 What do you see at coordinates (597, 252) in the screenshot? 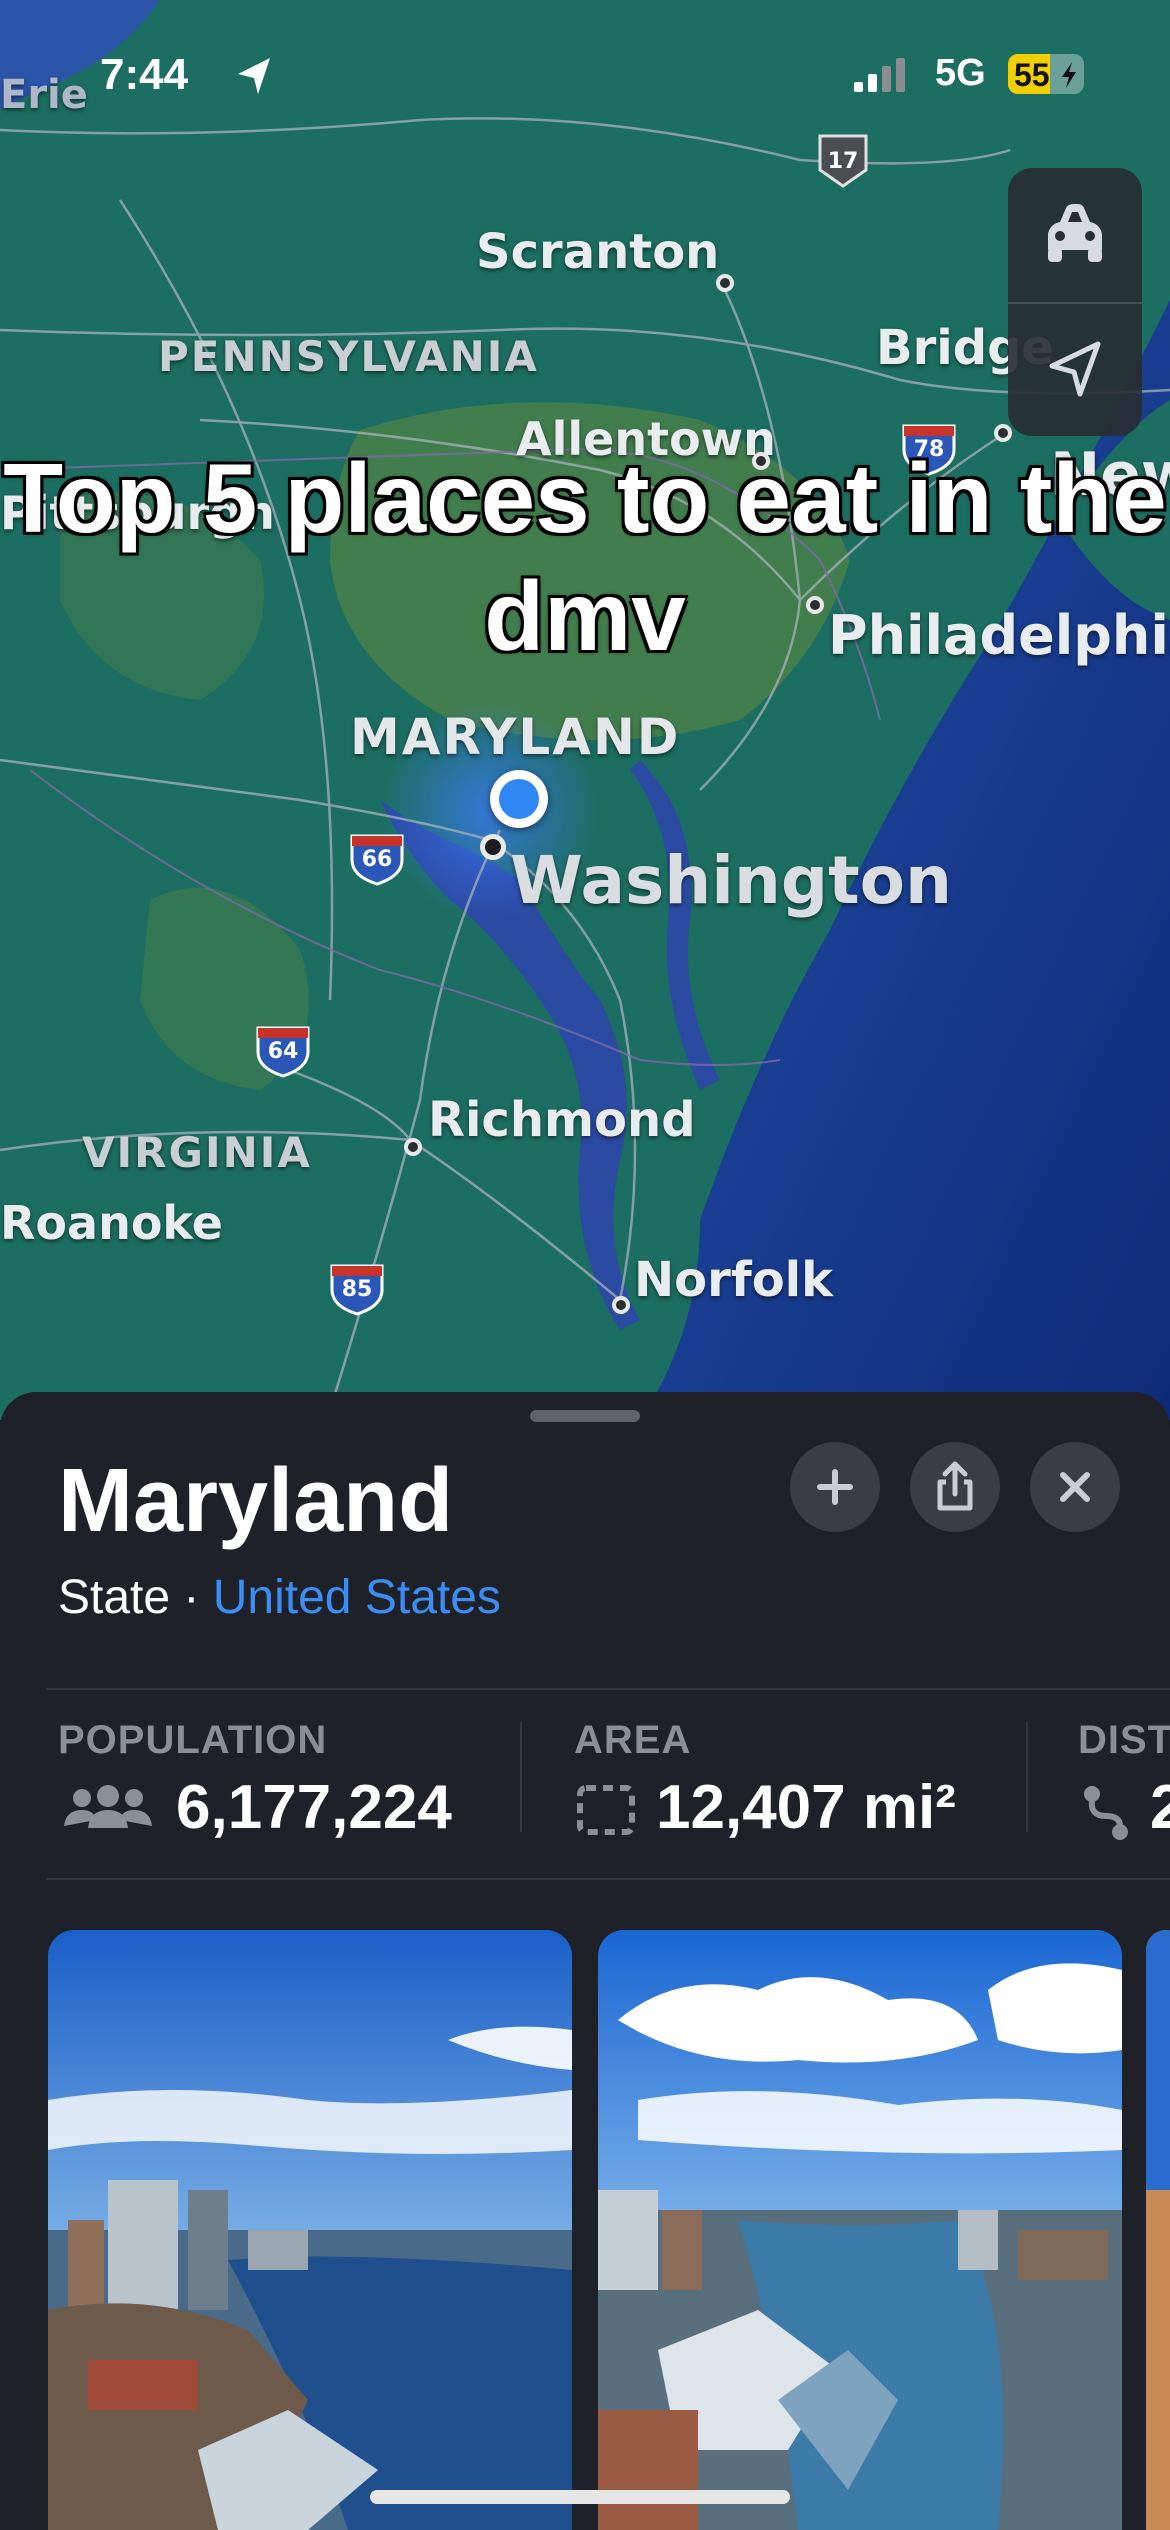
I see `map-label-scranton: Scranton` at bounding box center [597, 252].